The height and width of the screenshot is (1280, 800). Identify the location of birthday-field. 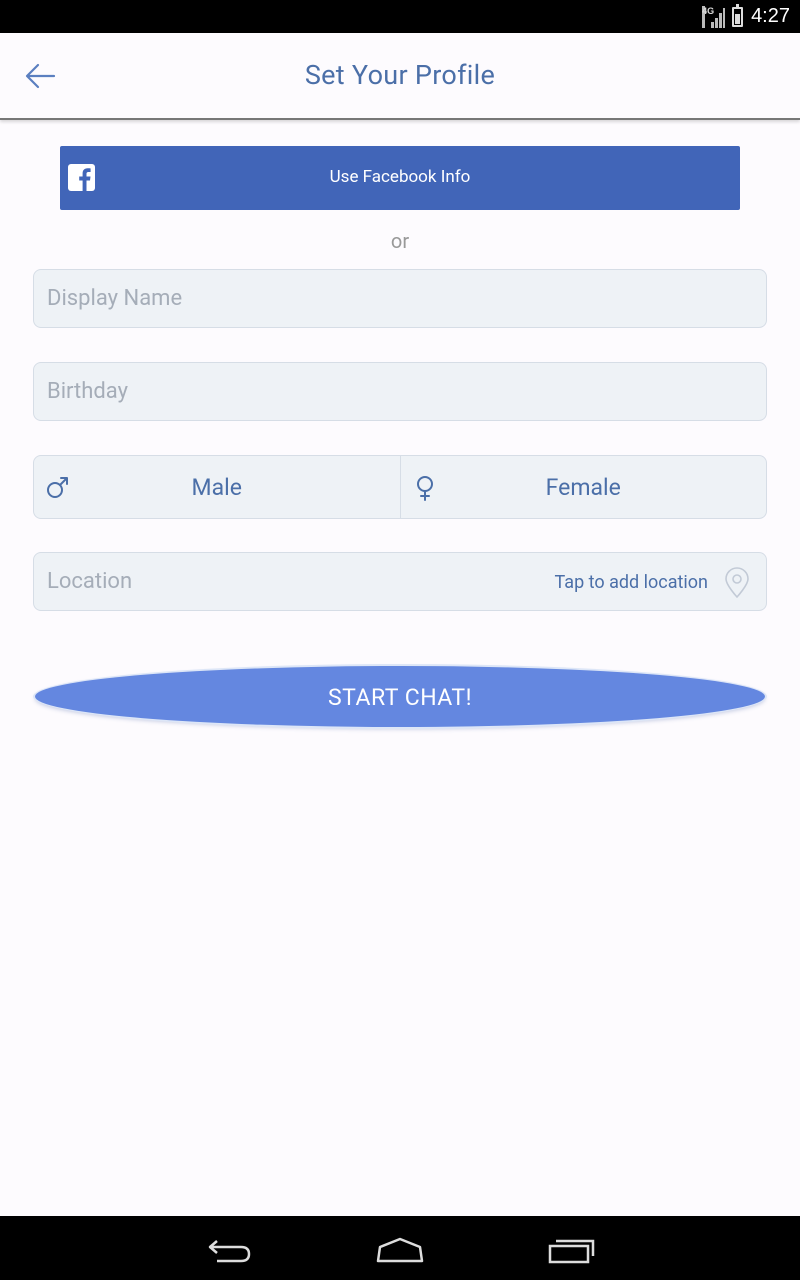
(400, 391).